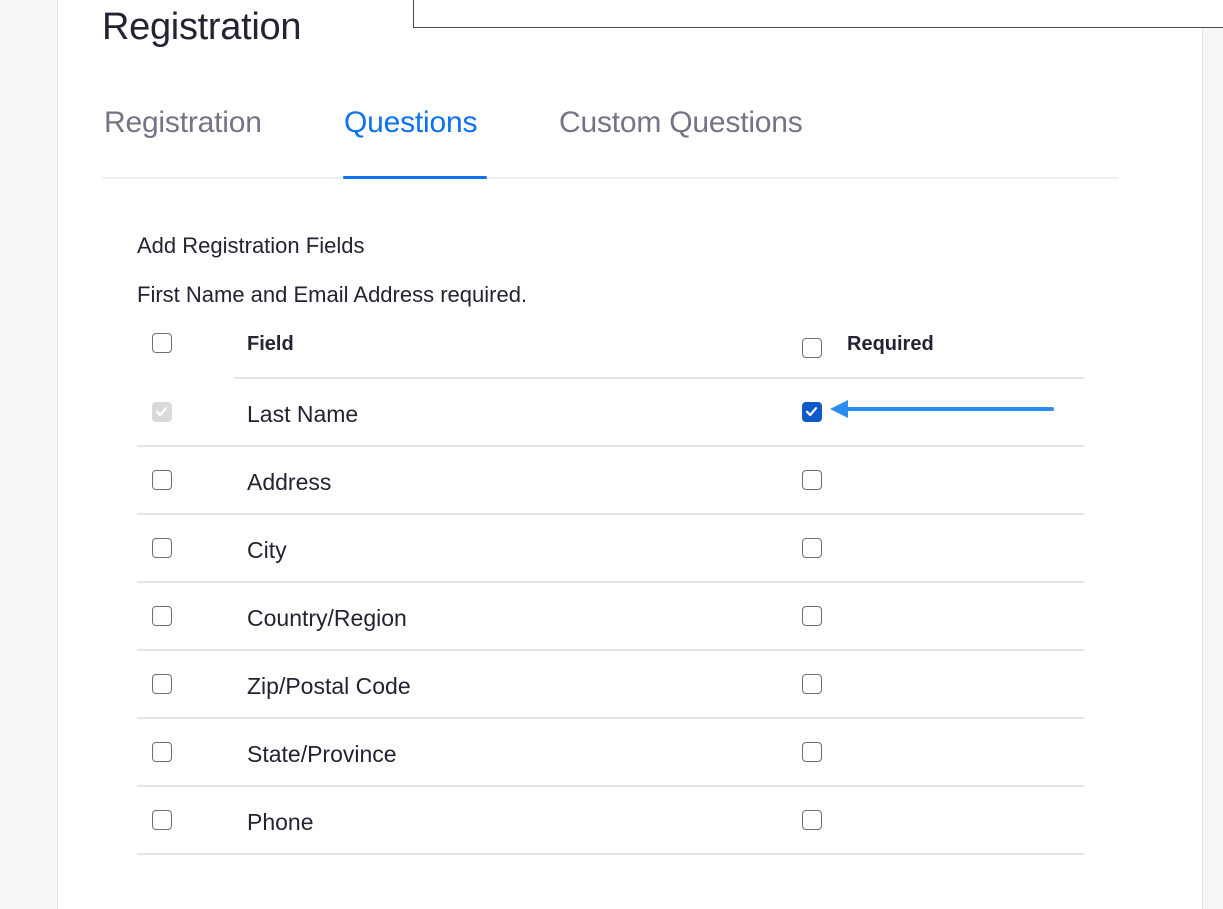 This screenshot has width=1223, height=909. What do you see at coordinates (415, 177) in the screenshot?
I see `active-tab-indicator` at bounding box center [415, 177].